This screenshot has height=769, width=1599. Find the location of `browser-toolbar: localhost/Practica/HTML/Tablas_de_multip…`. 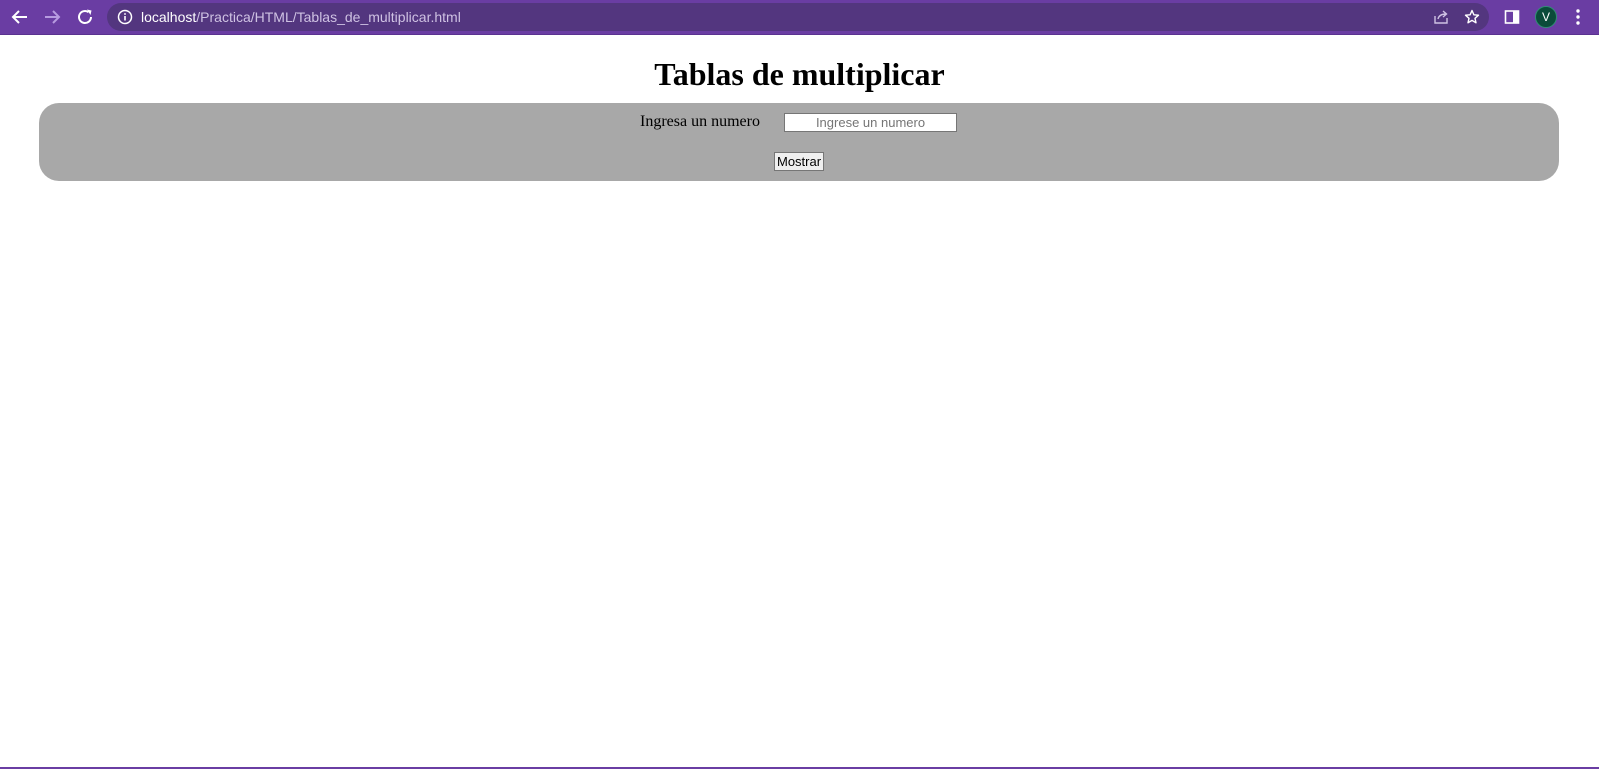

browser-toolbar: localhost/Practica/HTML/Tablas_de_multip… is located at coordinates (799, 17).